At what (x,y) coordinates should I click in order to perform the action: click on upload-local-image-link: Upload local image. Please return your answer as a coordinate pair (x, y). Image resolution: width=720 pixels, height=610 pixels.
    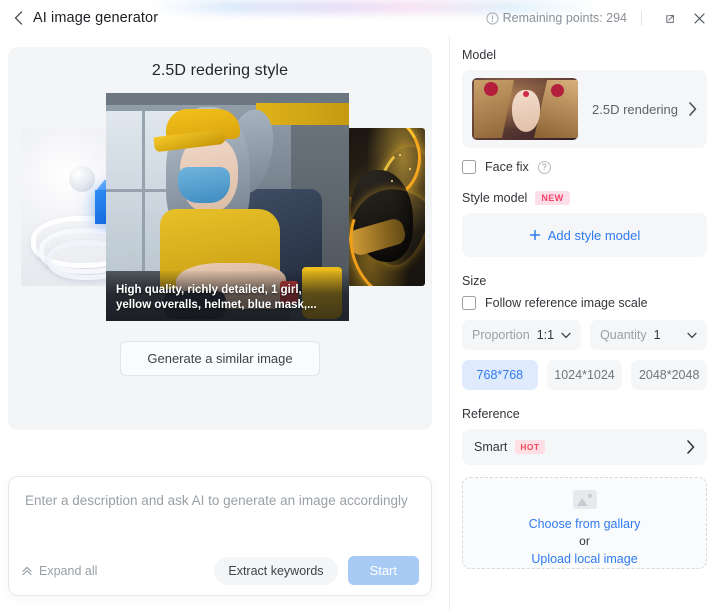
    Looking at the image, I should click on (584, 559).